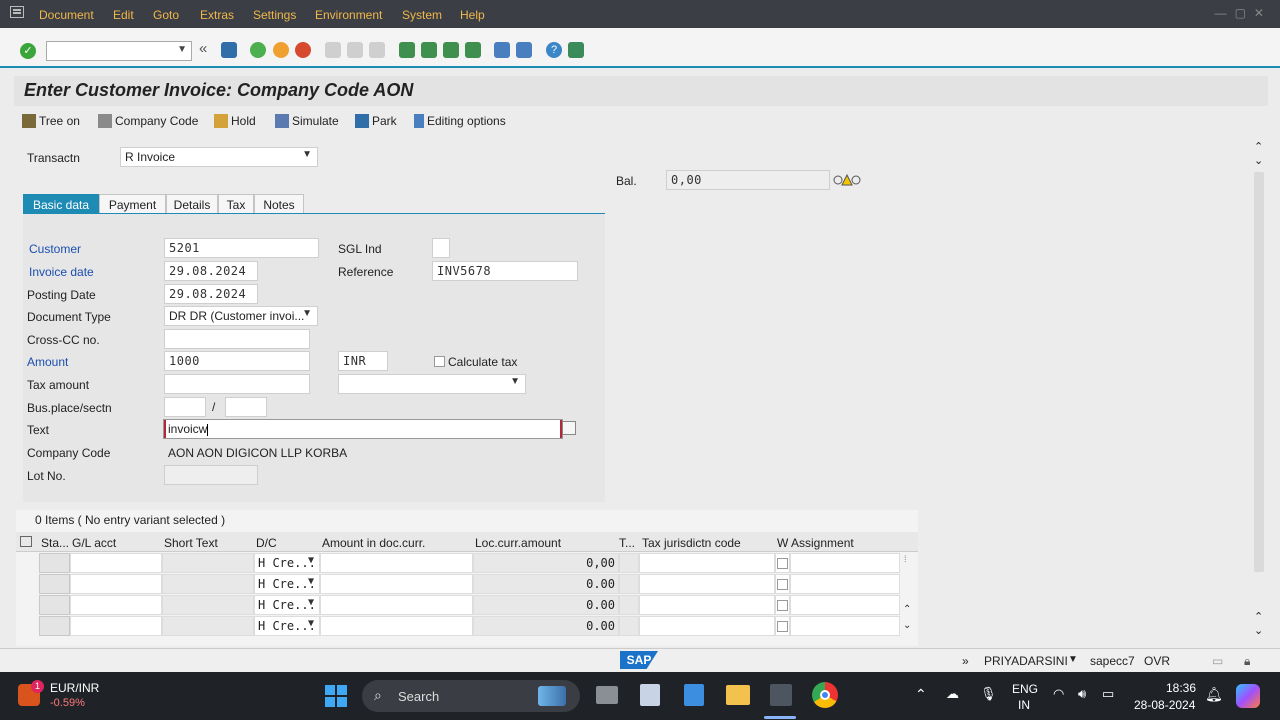 This screenshot has height=720, width=1280. I want to click on posting-date-field: 29.08.2024, so click(211, 294).